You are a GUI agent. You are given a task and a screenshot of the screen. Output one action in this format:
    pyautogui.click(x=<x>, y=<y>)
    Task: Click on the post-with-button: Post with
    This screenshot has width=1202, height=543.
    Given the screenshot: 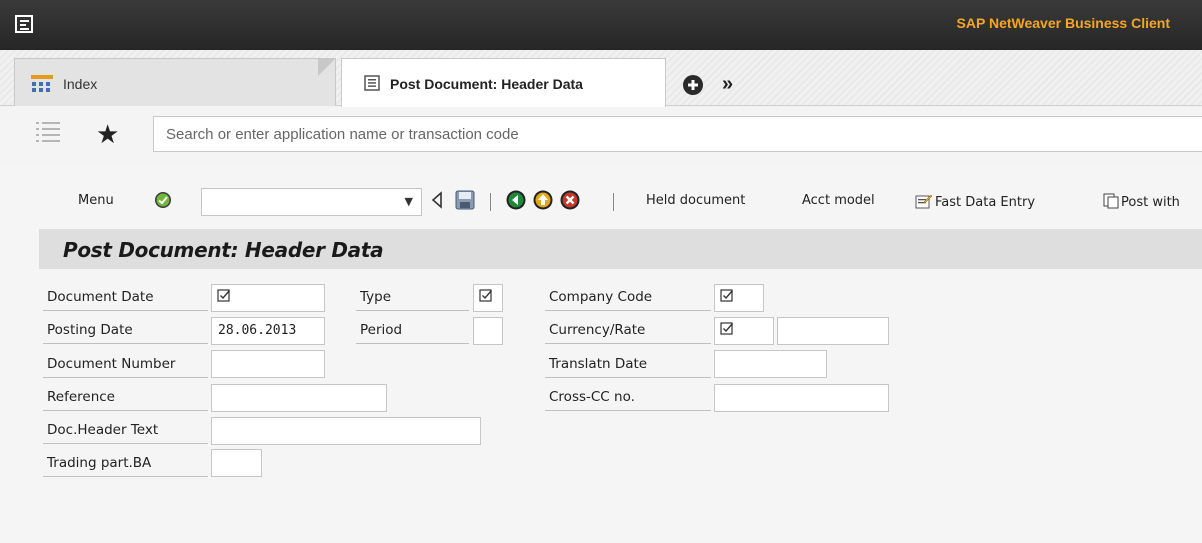 What is the action you would take?
    pyautogui.click(x=1141, y=201)
    